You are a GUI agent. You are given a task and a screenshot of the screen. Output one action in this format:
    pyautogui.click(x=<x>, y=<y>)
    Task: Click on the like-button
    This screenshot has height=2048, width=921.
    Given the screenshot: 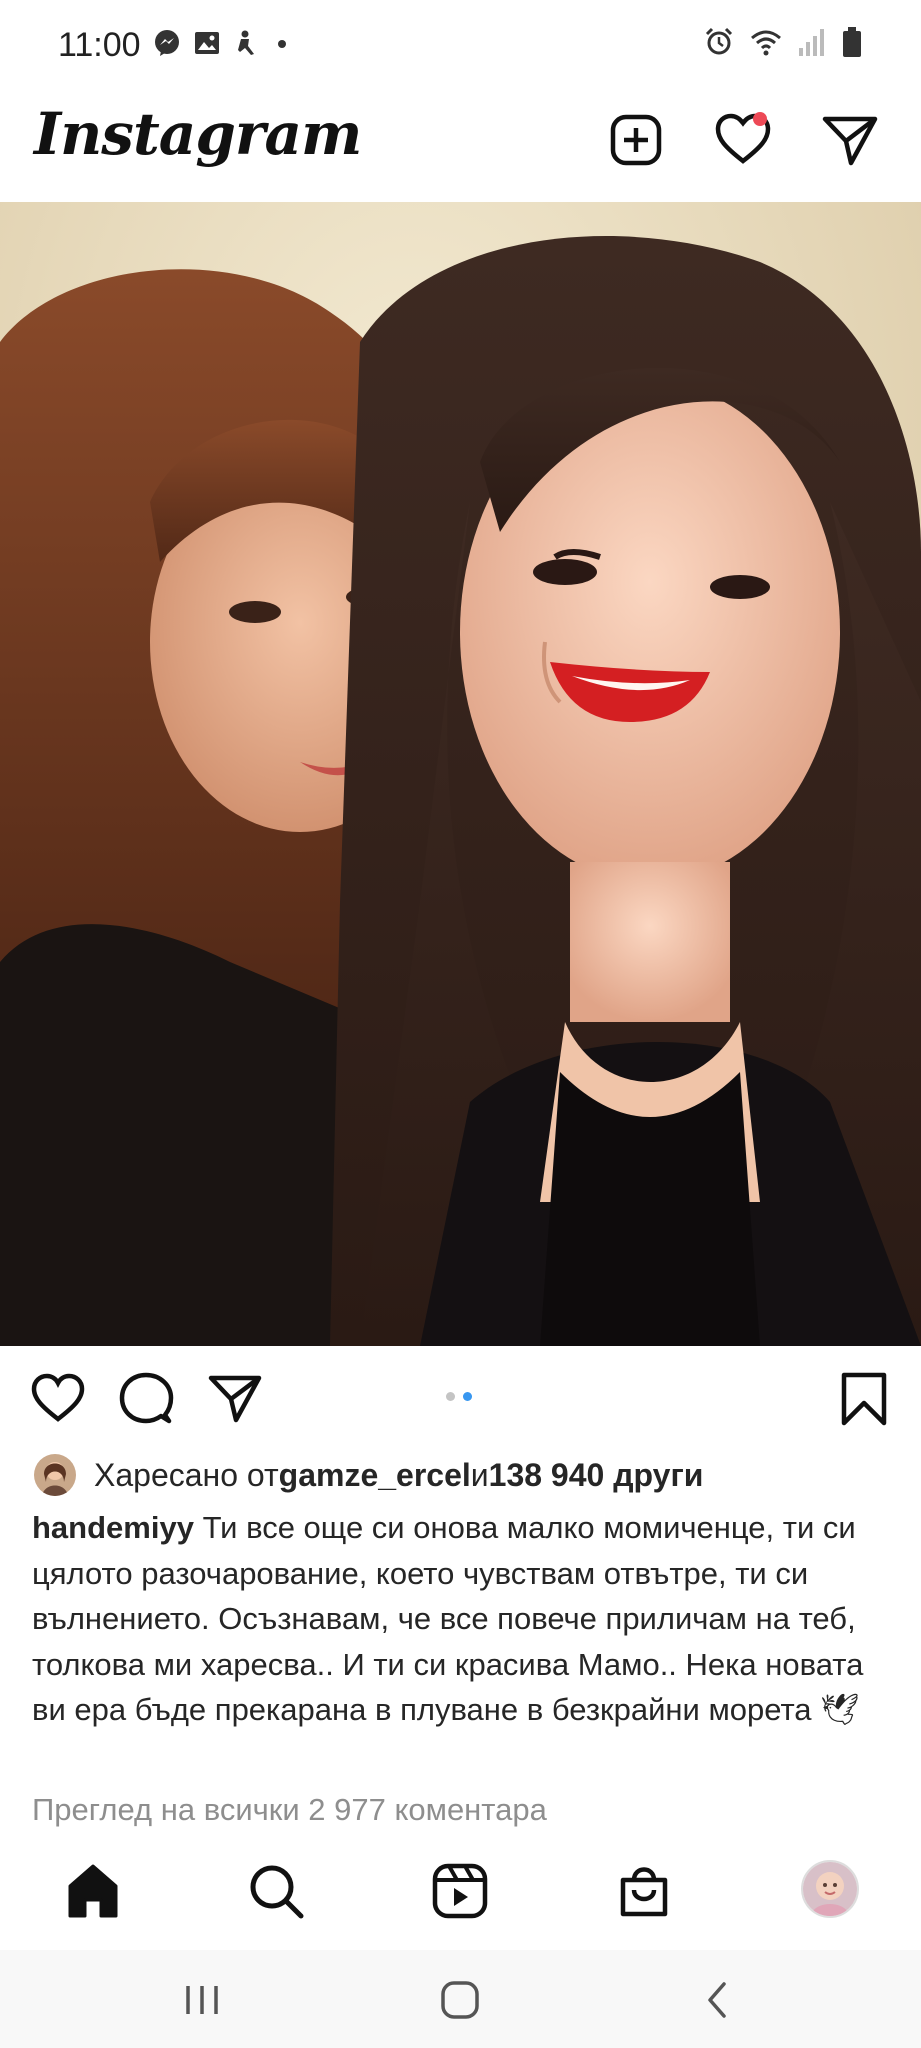 What is the action you would take?
    pyautogui.click(x=58, y=1399)
    